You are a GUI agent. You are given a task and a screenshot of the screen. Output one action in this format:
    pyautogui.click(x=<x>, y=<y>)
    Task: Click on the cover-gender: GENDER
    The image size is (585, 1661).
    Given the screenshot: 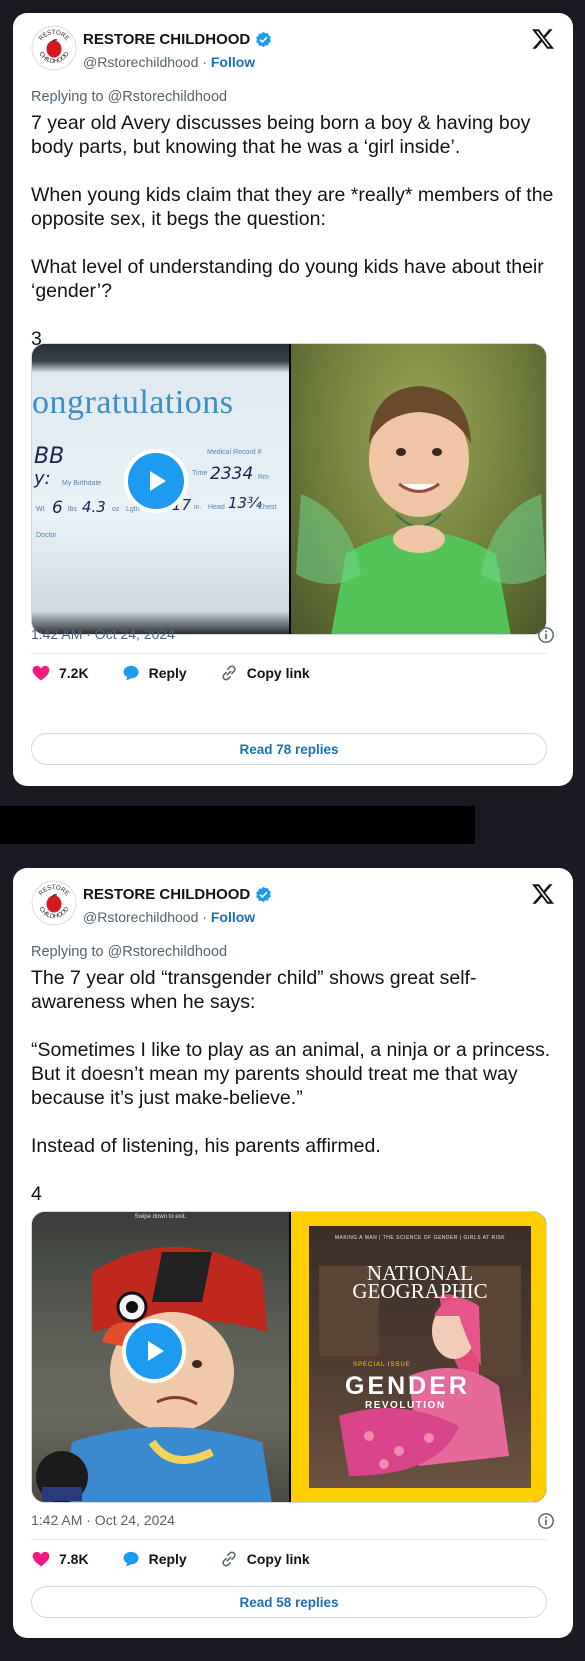 What is the action you would take?
    pyautogui.click(x=407, y=1386)
    